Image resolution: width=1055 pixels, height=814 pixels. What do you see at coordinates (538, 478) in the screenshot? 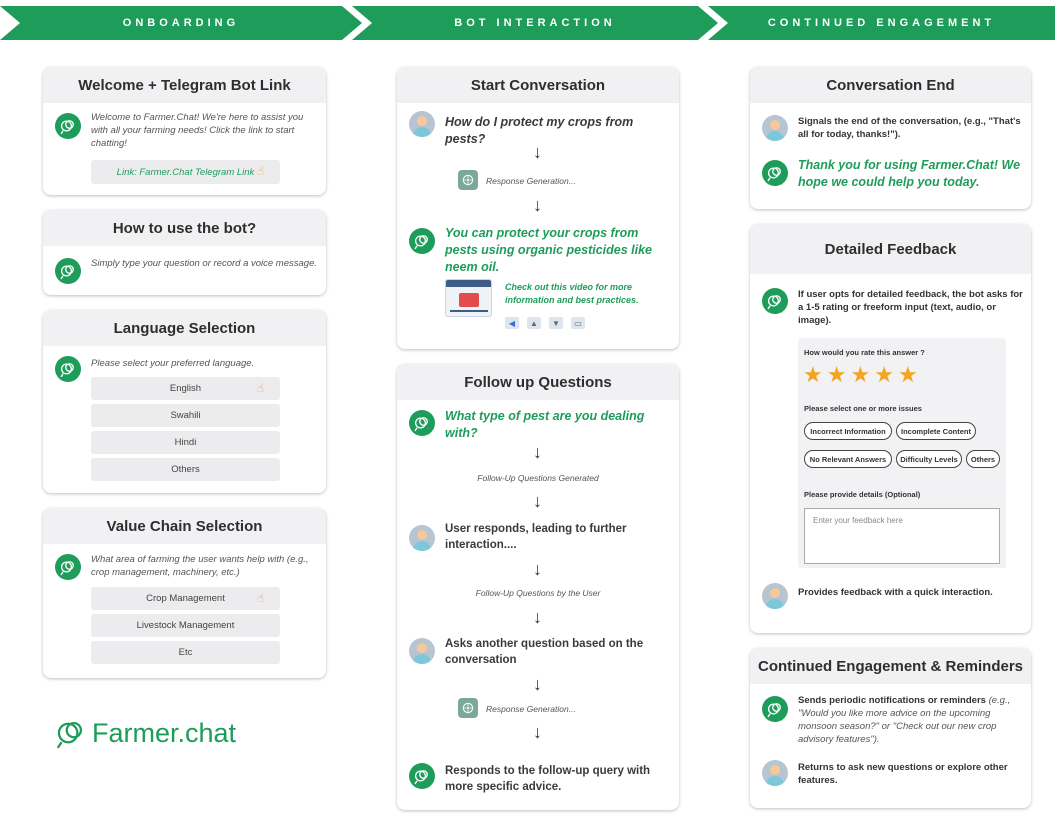
I see `generation-label: Follow-Up Questions Generated` at bounding box center [538, 478].